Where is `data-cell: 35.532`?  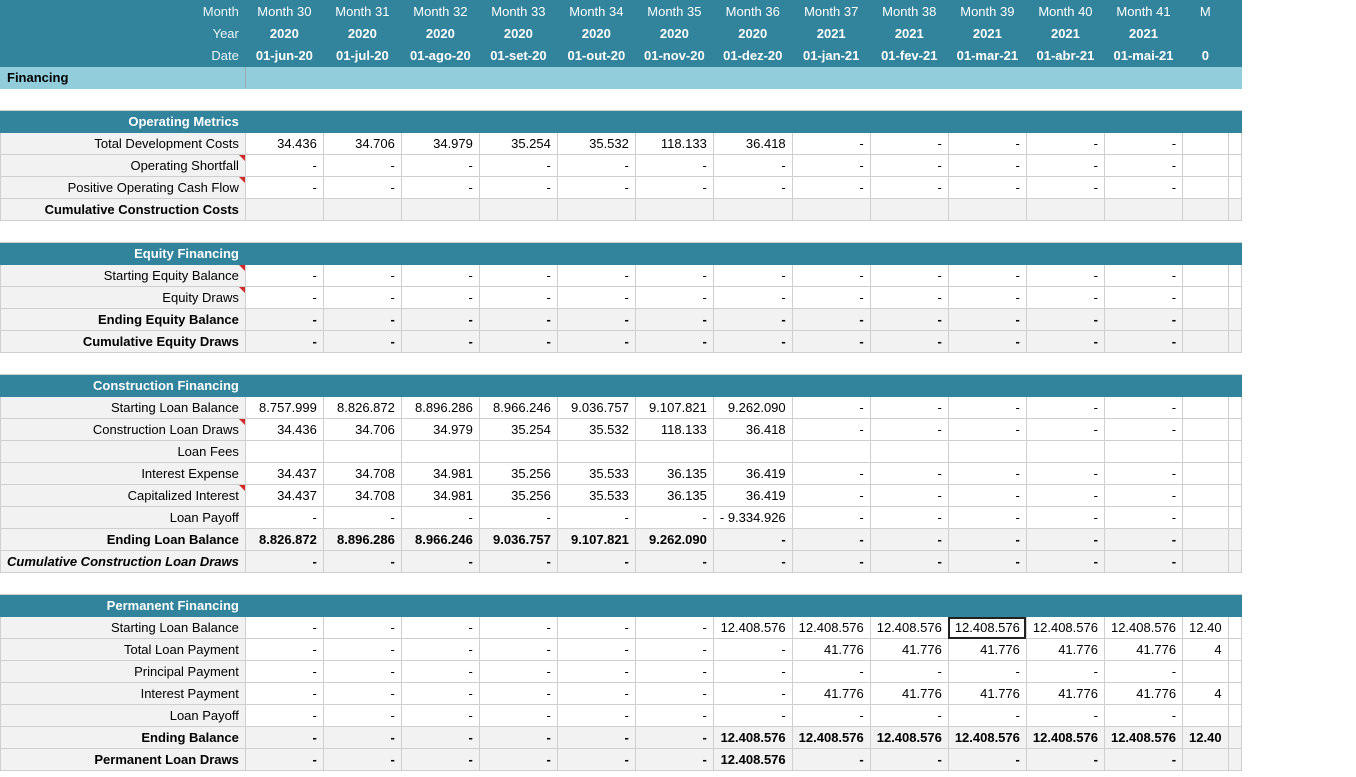 data-cell: 35.532 is located at coordinates (596, 429).